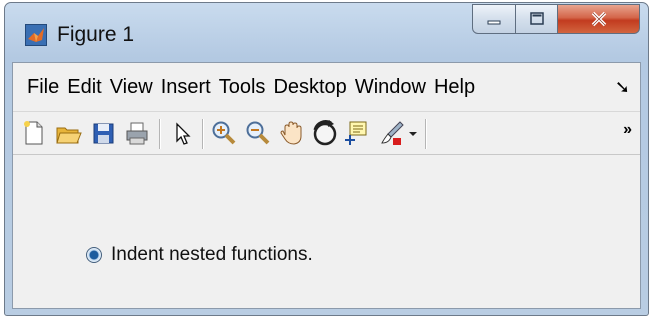  What do you see at coordinates (413, 133) in the screenshot?
I see `chevron-down-icon` at bounding box center [413, 133].